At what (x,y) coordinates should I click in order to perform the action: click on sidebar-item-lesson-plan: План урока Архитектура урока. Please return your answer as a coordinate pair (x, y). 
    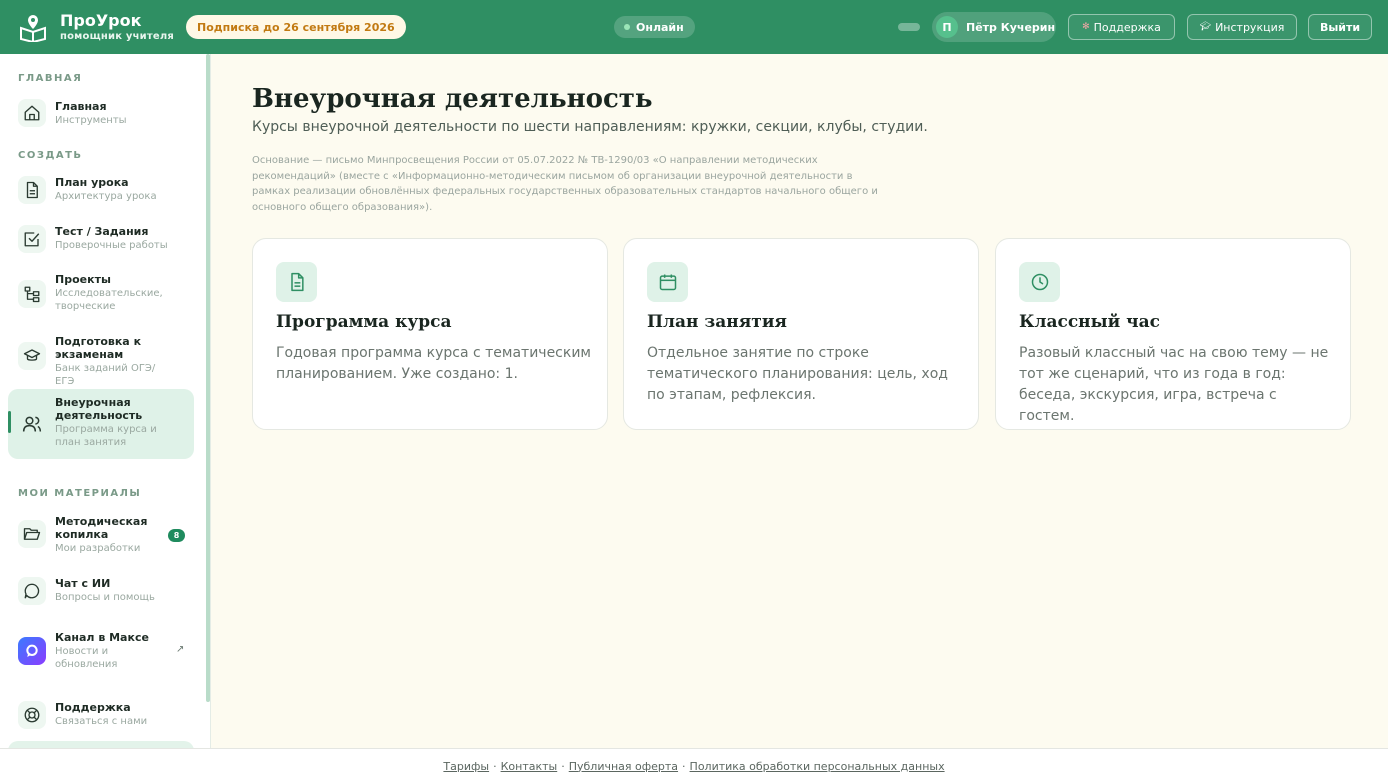
    Looking at the image, I should click on (101, 190).